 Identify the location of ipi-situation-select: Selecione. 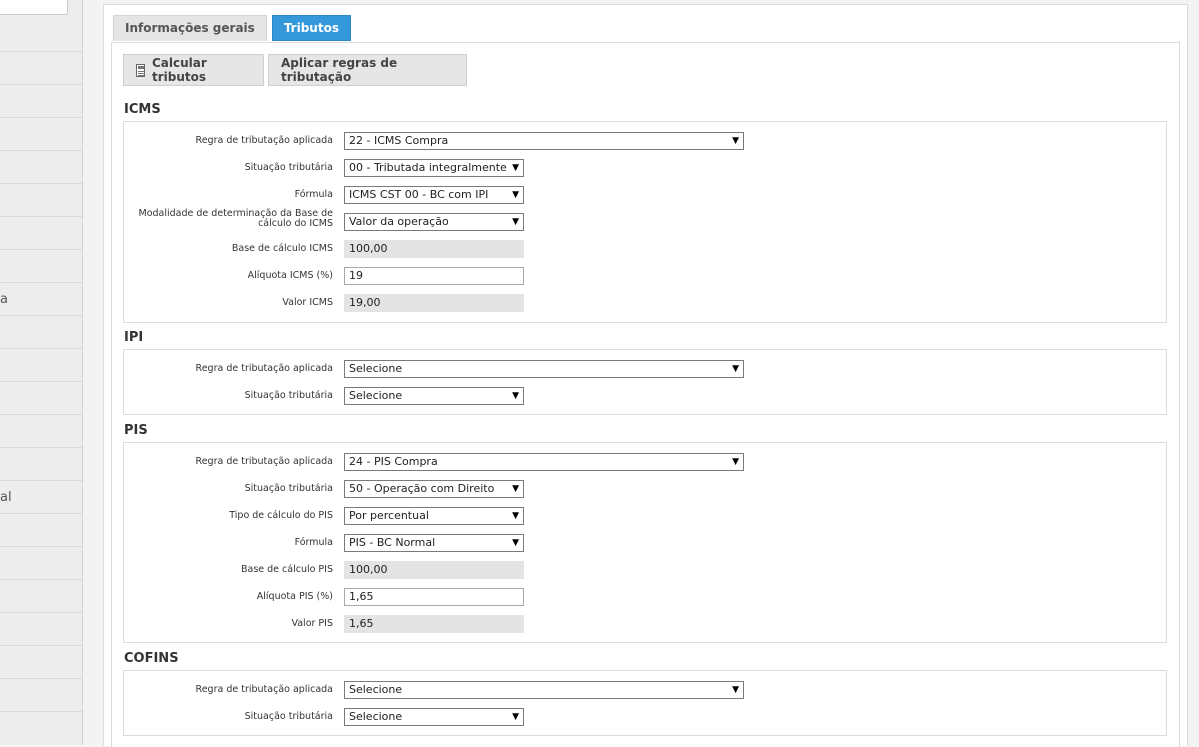
(434, 396).